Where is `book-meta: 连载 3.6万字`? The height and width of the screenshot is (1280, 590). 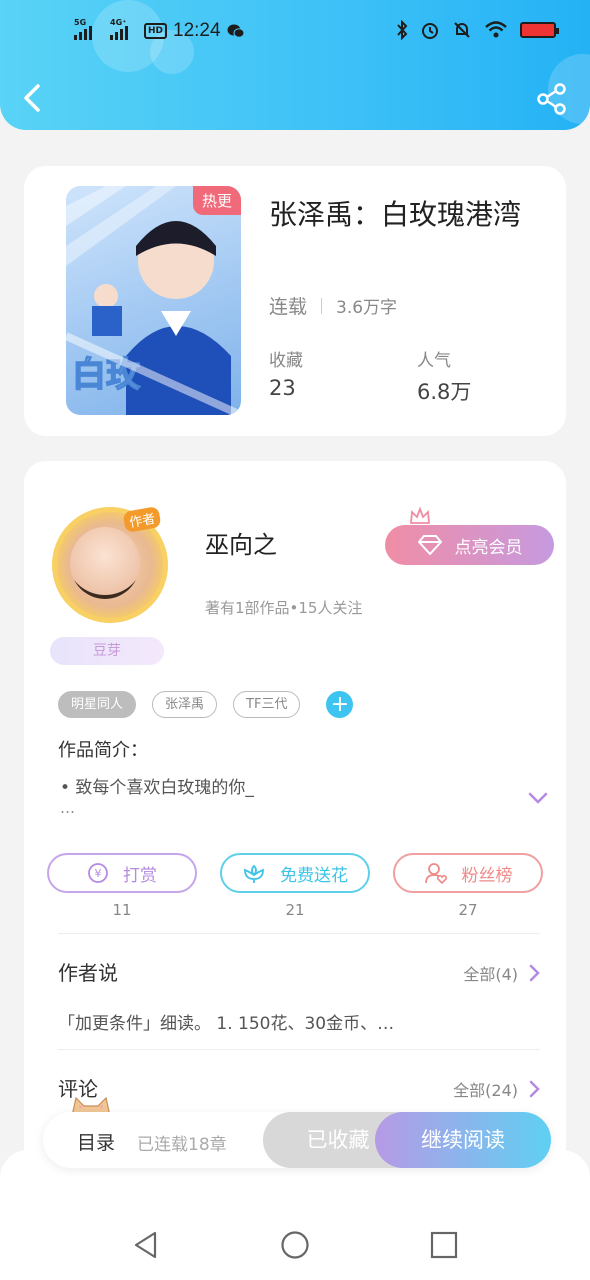
book-meta: 连载 3.6万字 is located at coordinates (333, 305).